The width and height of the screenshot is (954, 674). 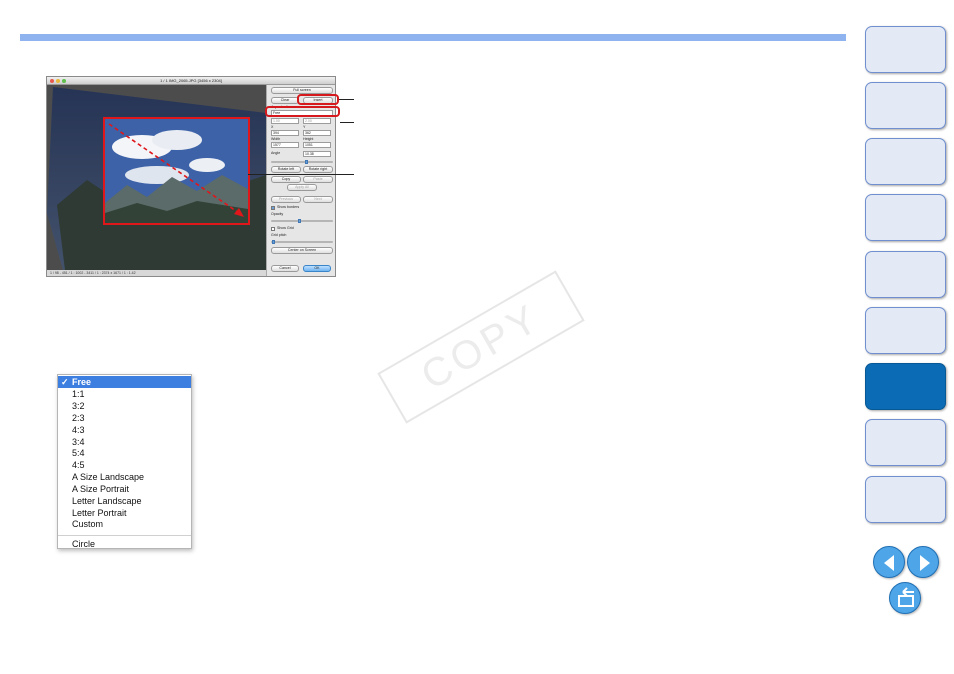 What do you see at coordinates (124, 535) in the screenshot?
I see `menu-separator` at bounding box center [124, 535].